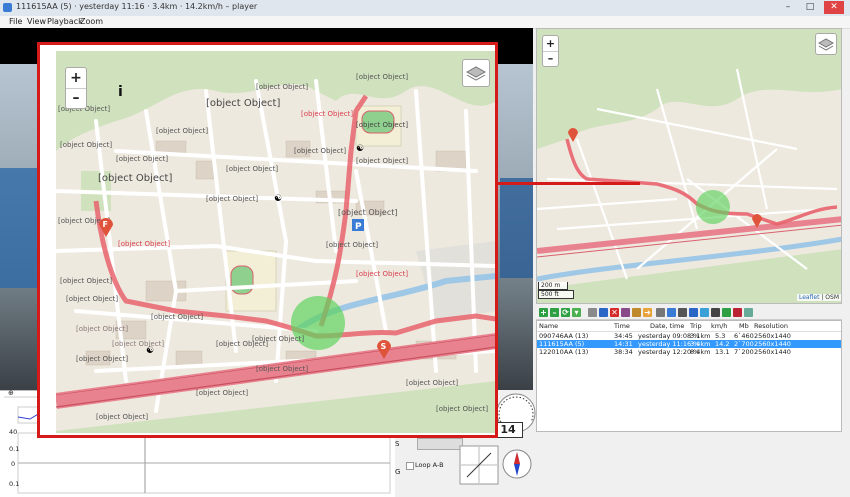 Image resolution: width=850 pixels, height=497 pixels. What do you see at coordinates (15, 22) in the screenshot?
I see `menu-file: File` at bounding box center [15, 22].